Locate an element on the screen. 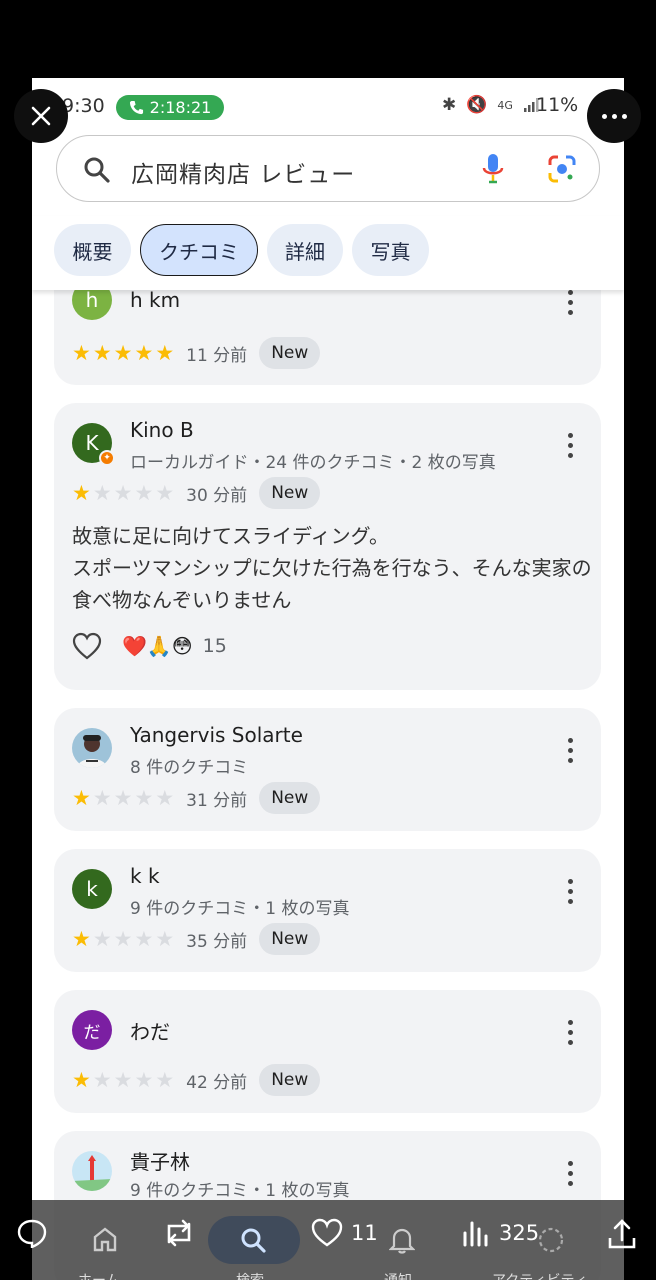  reviewer-name: h km is located at coordinates (155, 301).